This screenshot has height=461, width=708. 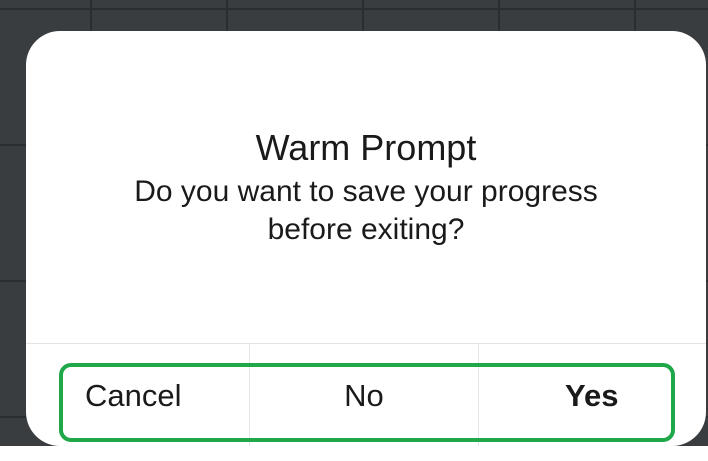 I want to click on dialog-message-line-1: Do you want to save your progress, so click(x=366, y=191).